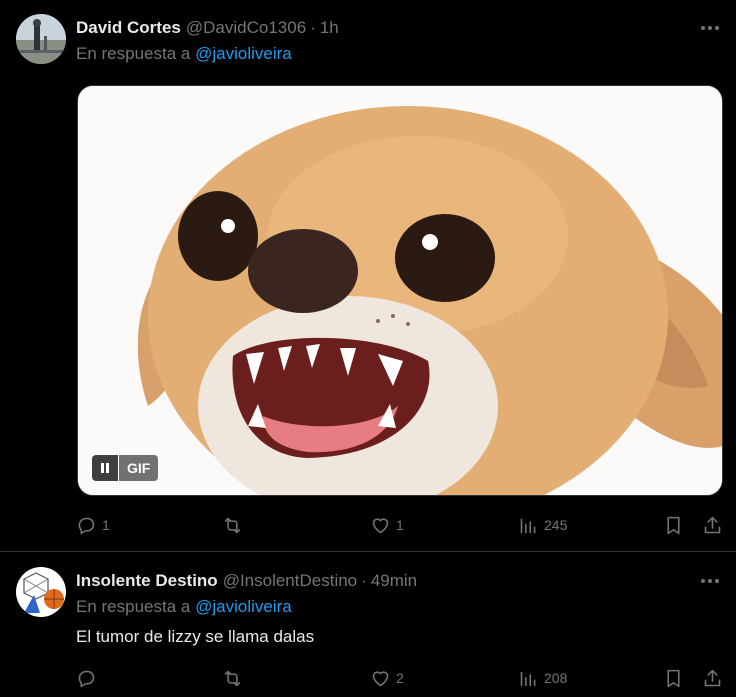 Image resolution: width=736 pixels, height=697 pixels. I want to click on tweet-actions: 2 208, so click(400, 678).